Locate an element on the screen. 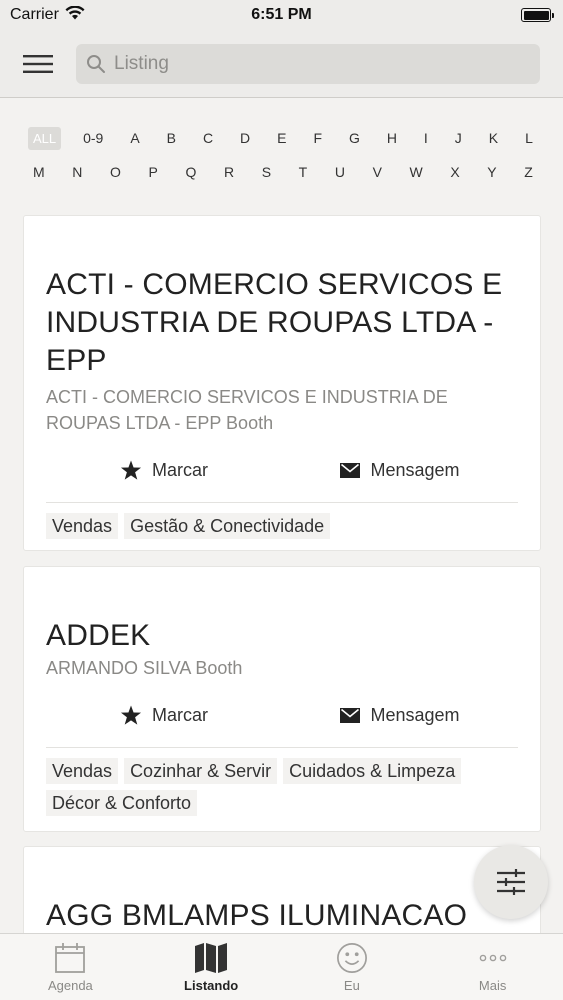 The width and height of the screenshot is (563, 1000). tab-label: Eu is located at coordinates (351, 985).